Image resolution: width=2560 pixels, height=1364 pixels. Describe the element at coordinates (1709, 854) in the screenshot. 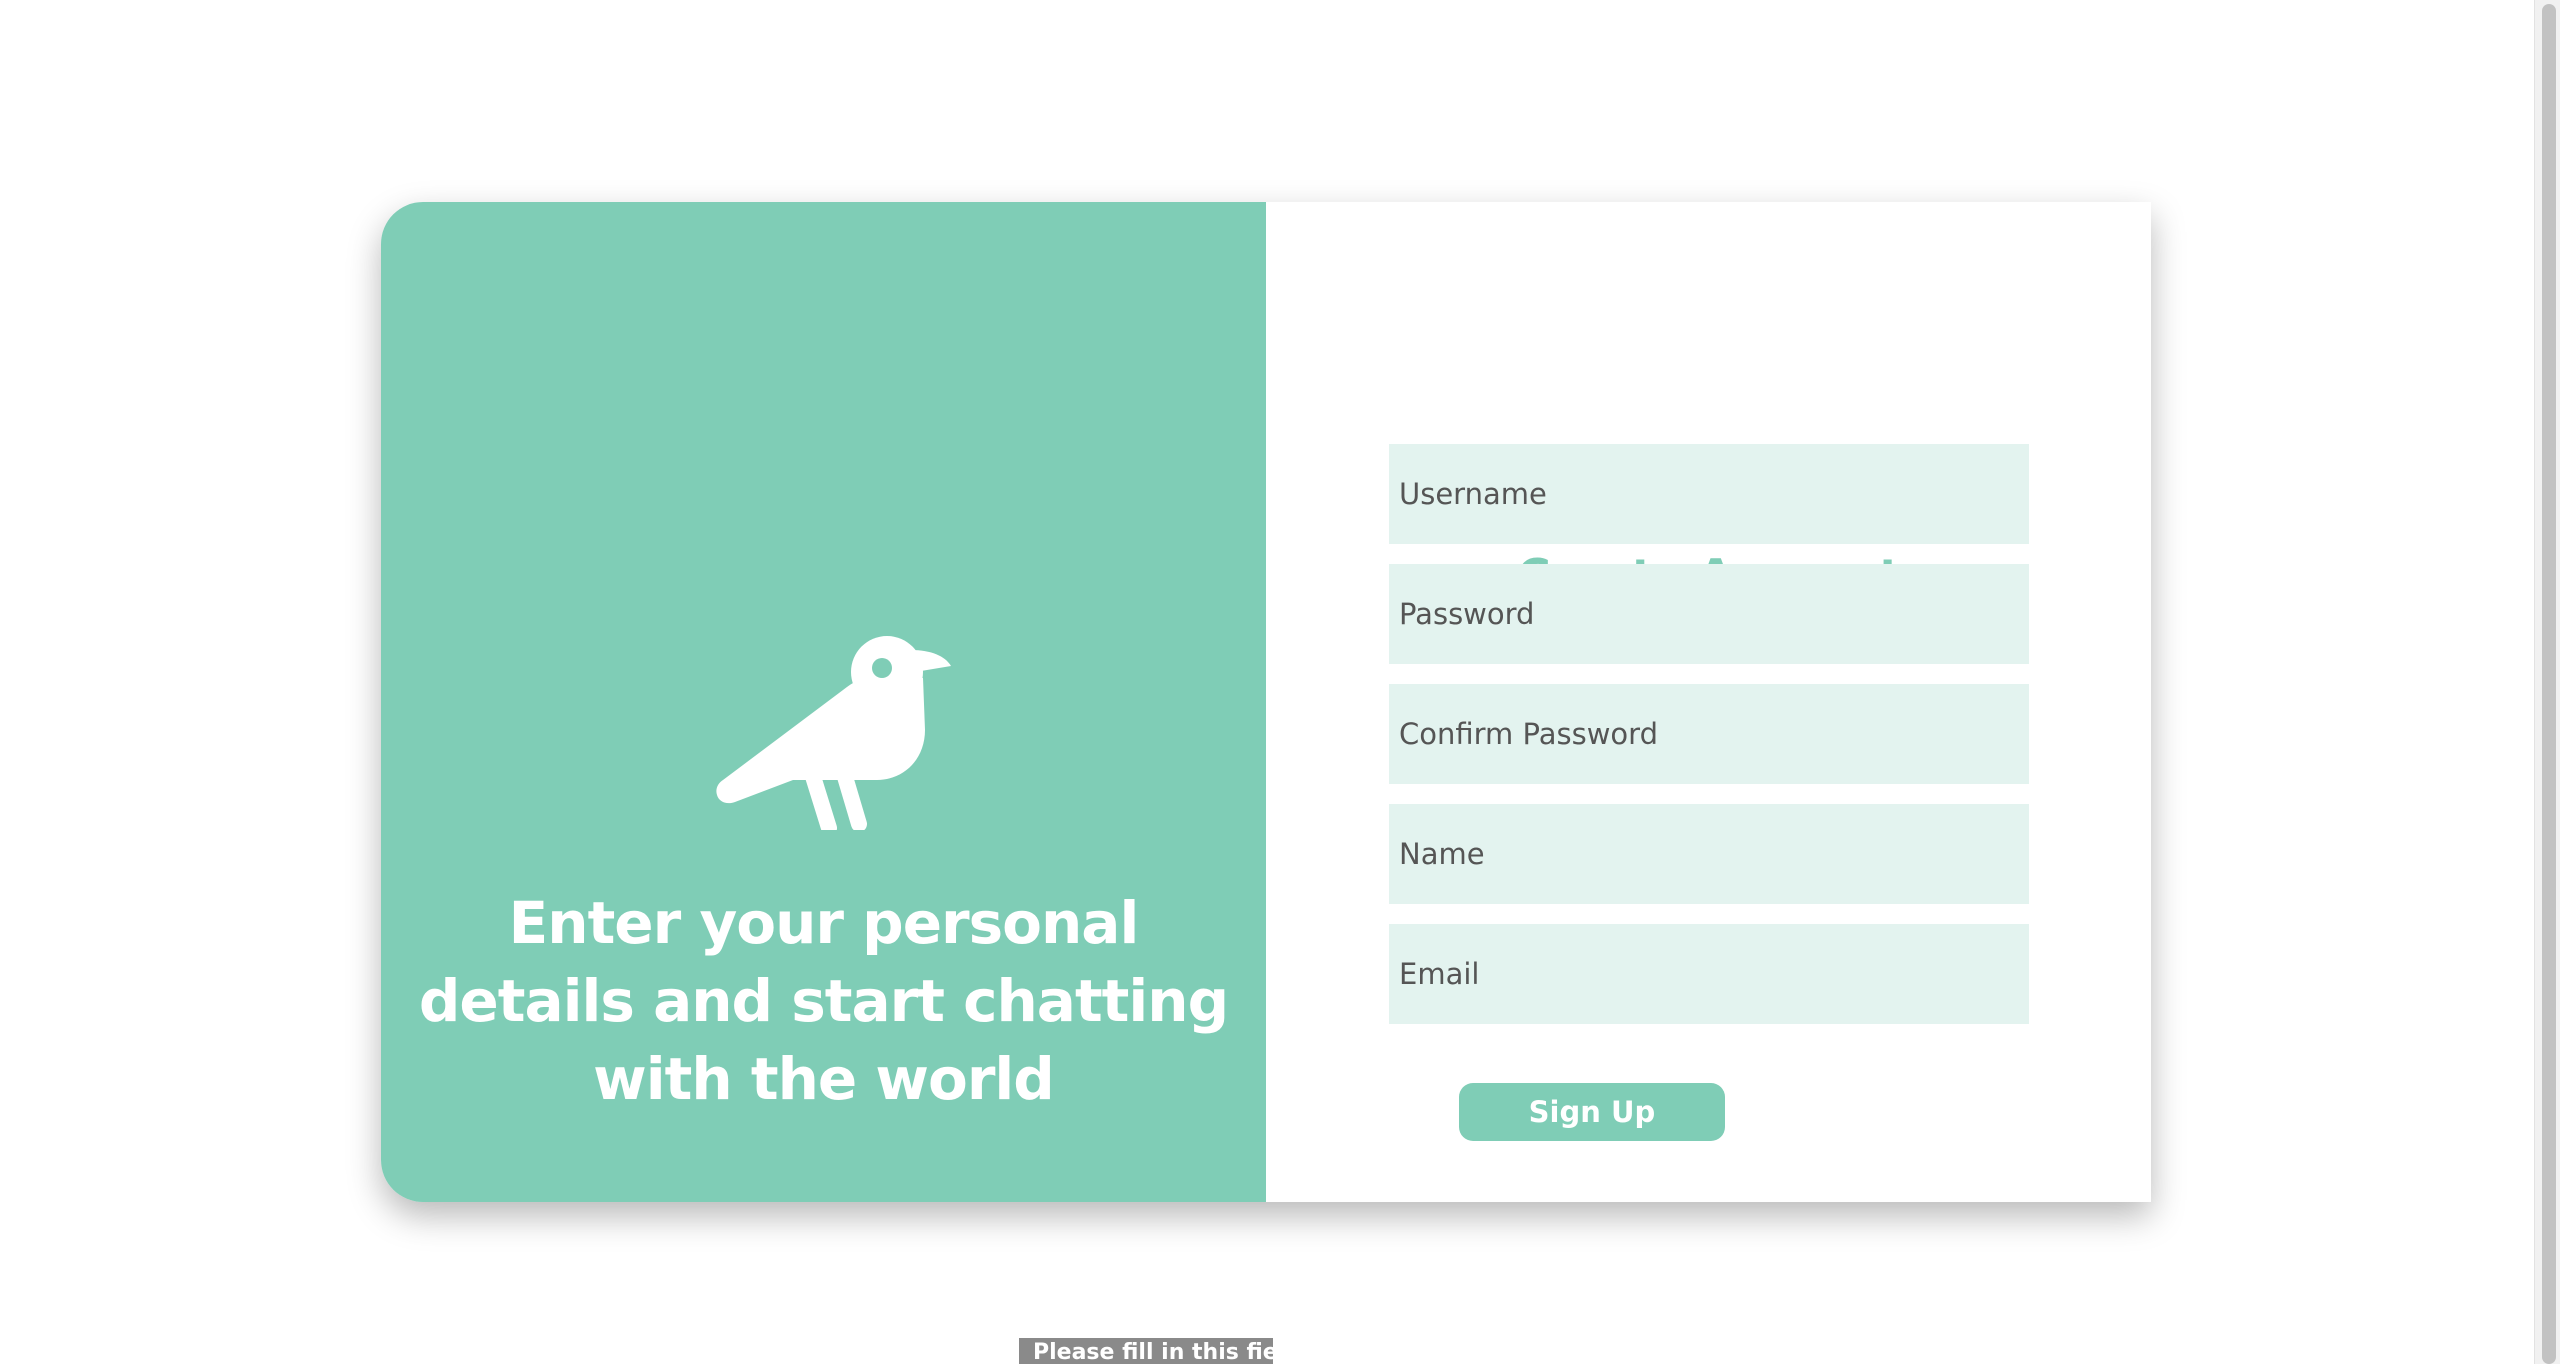

I see `name-input` at that location.